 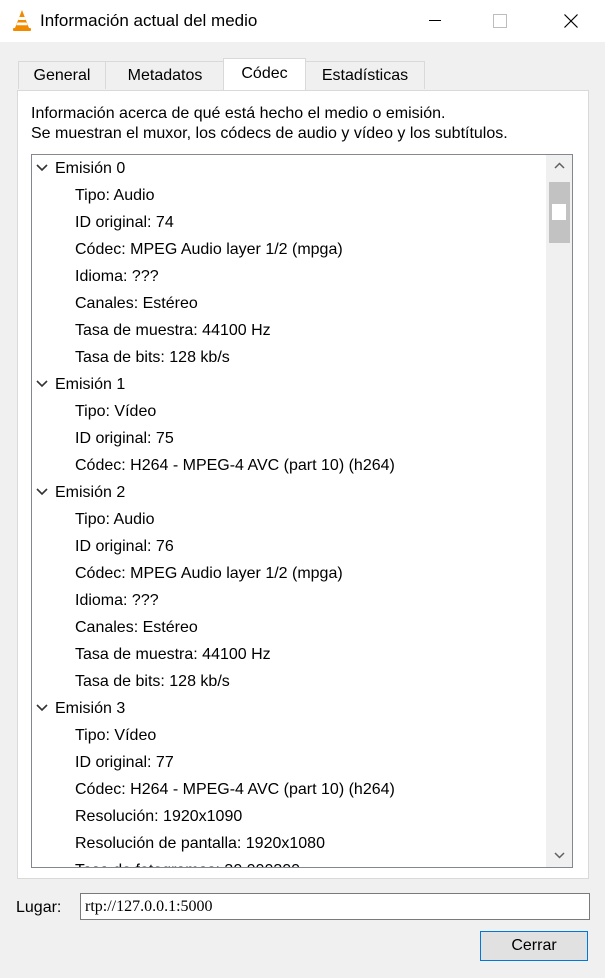 I want to click on close-window-button, so click(x=571, y=21).